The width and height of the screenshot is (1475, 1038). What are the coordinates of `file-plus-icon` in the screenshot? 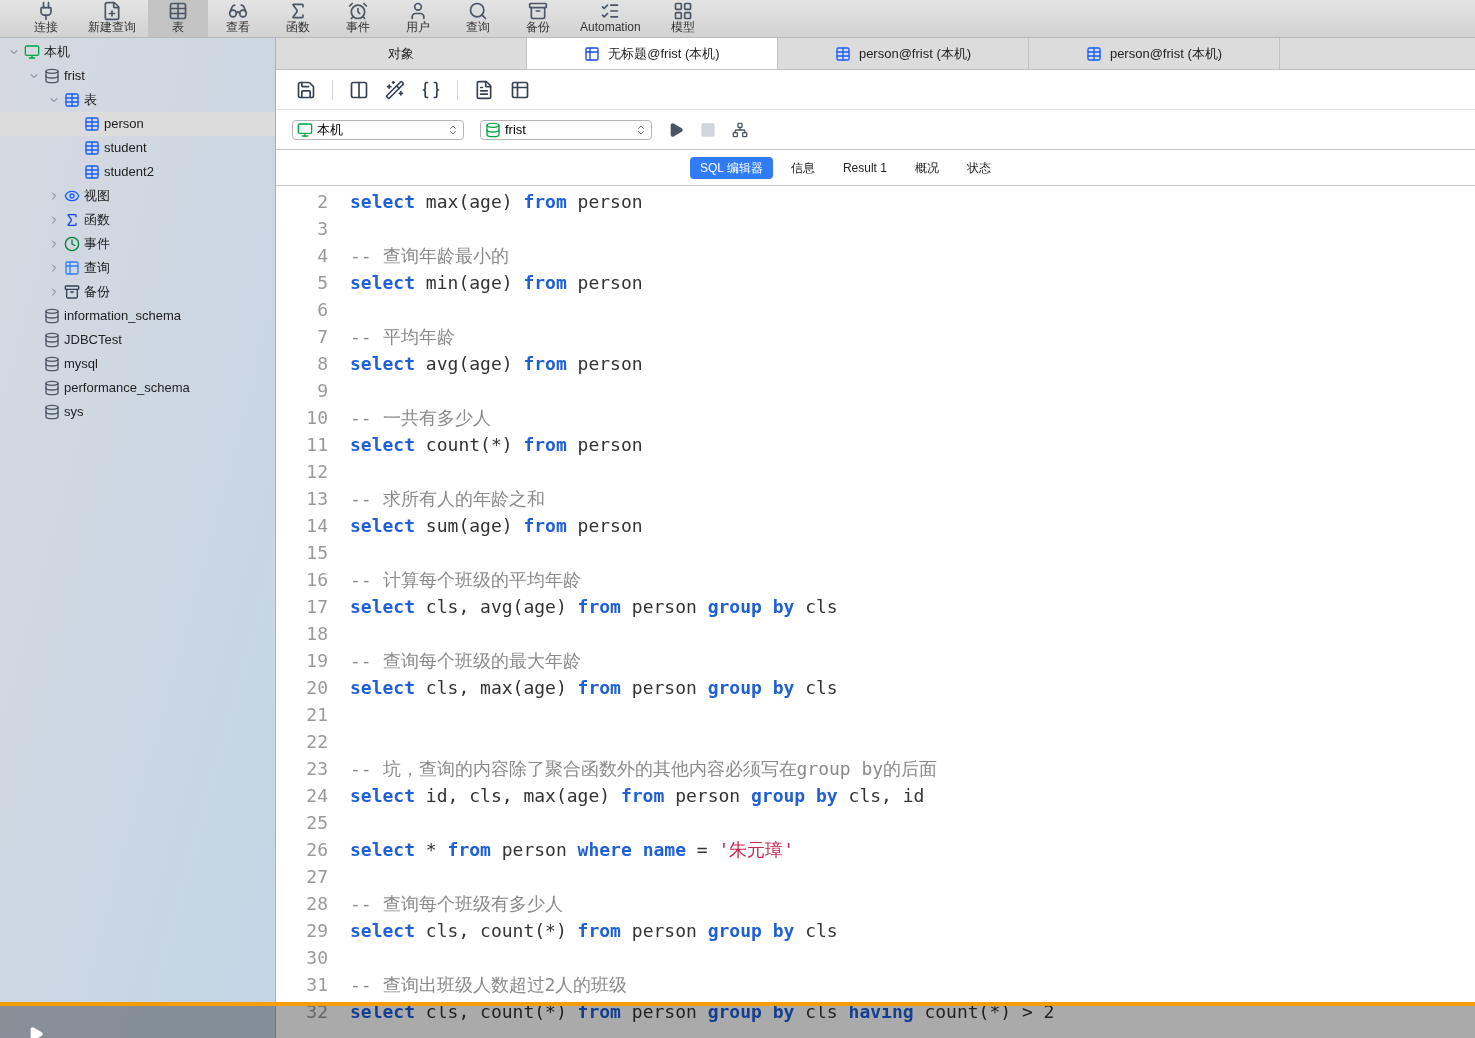 It's located at (112, 11).